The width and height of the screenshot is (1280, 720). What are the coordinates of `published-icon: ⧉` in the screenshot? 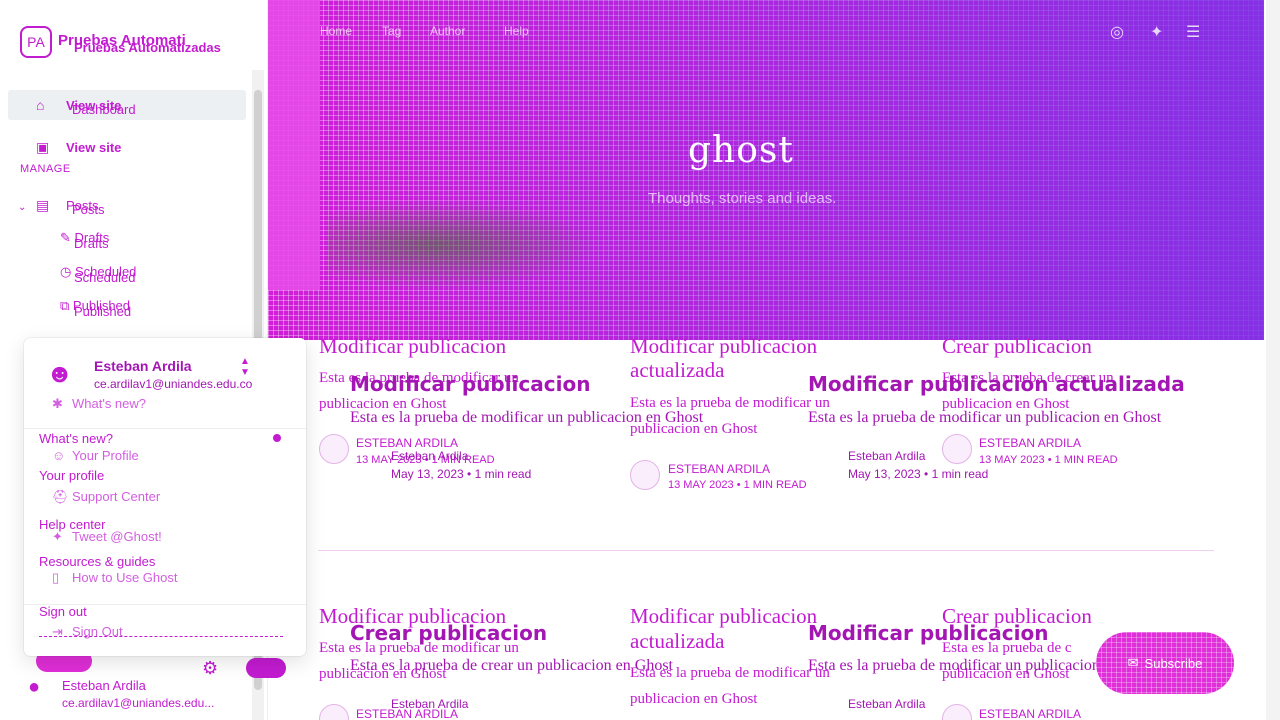 It's located at (65, 305).